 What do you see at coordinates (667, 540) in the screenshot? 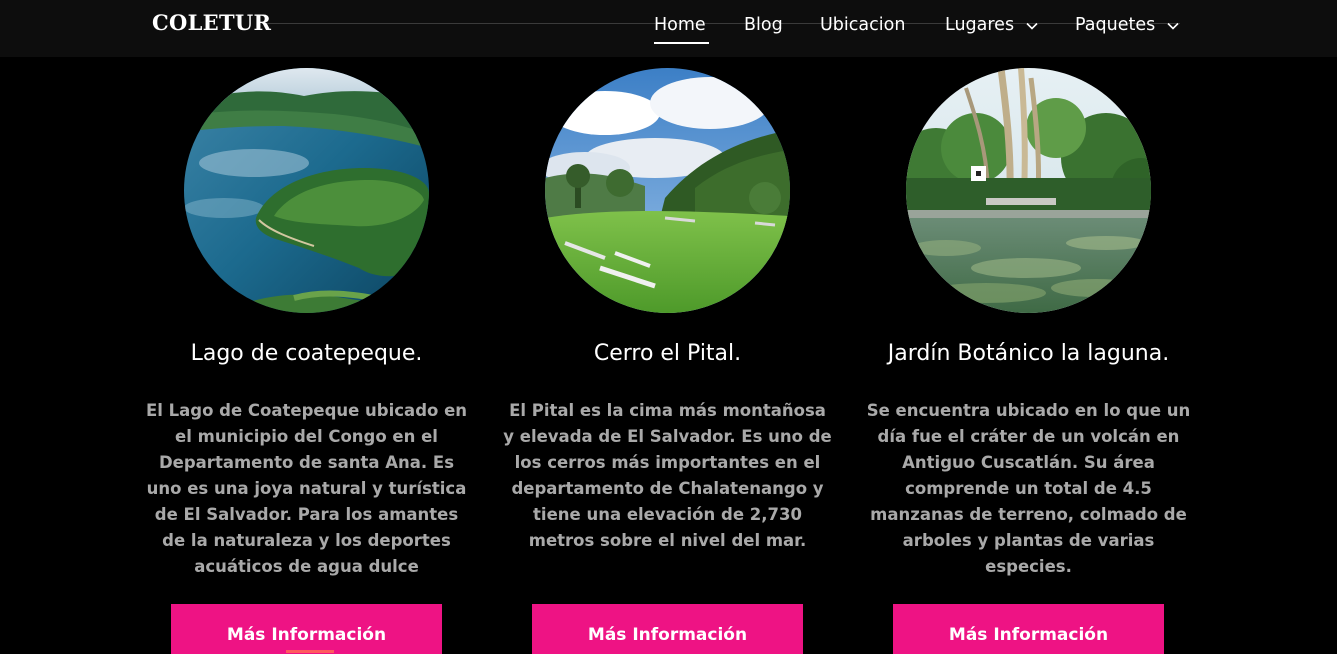
I see `description-line: metros sobre el nivel del mar.` at bounding box center [667, 540].